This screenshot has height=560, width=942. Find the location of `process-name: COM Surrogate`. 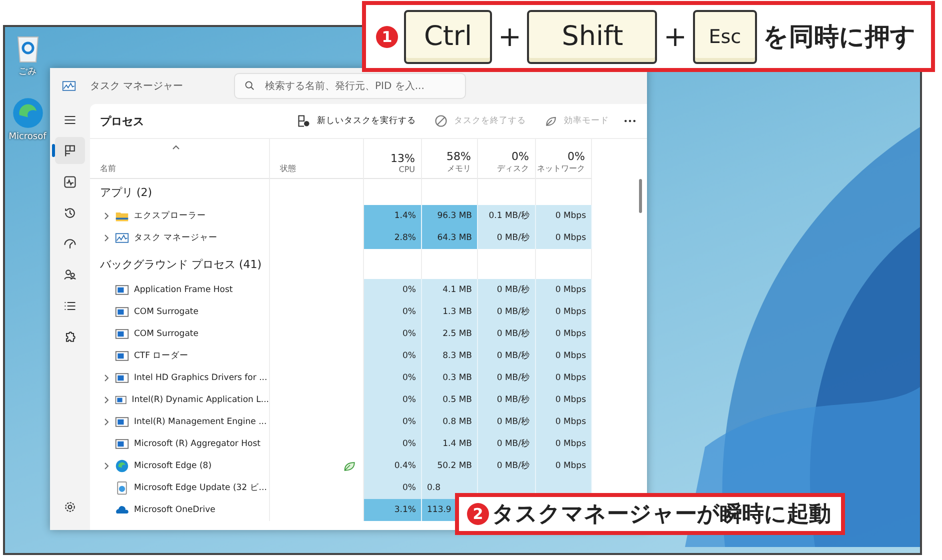

process-name: COM Surrogate is located at coordinates (166, 334).